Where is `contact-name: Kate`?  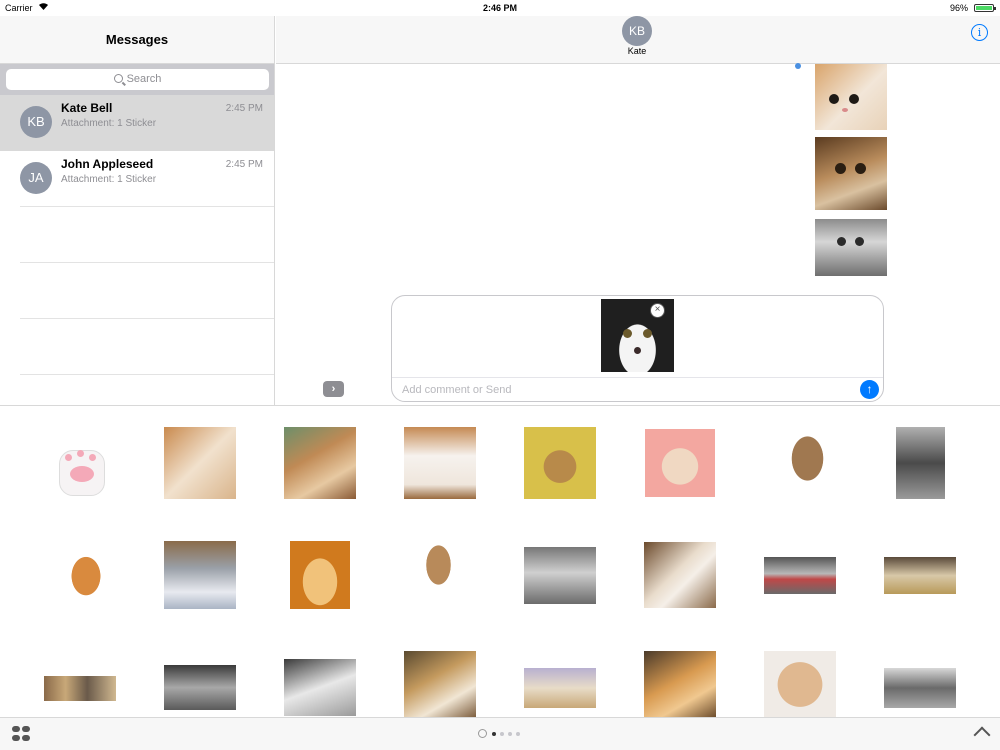
contact-name: Kate is located at coordinates (637, 51).